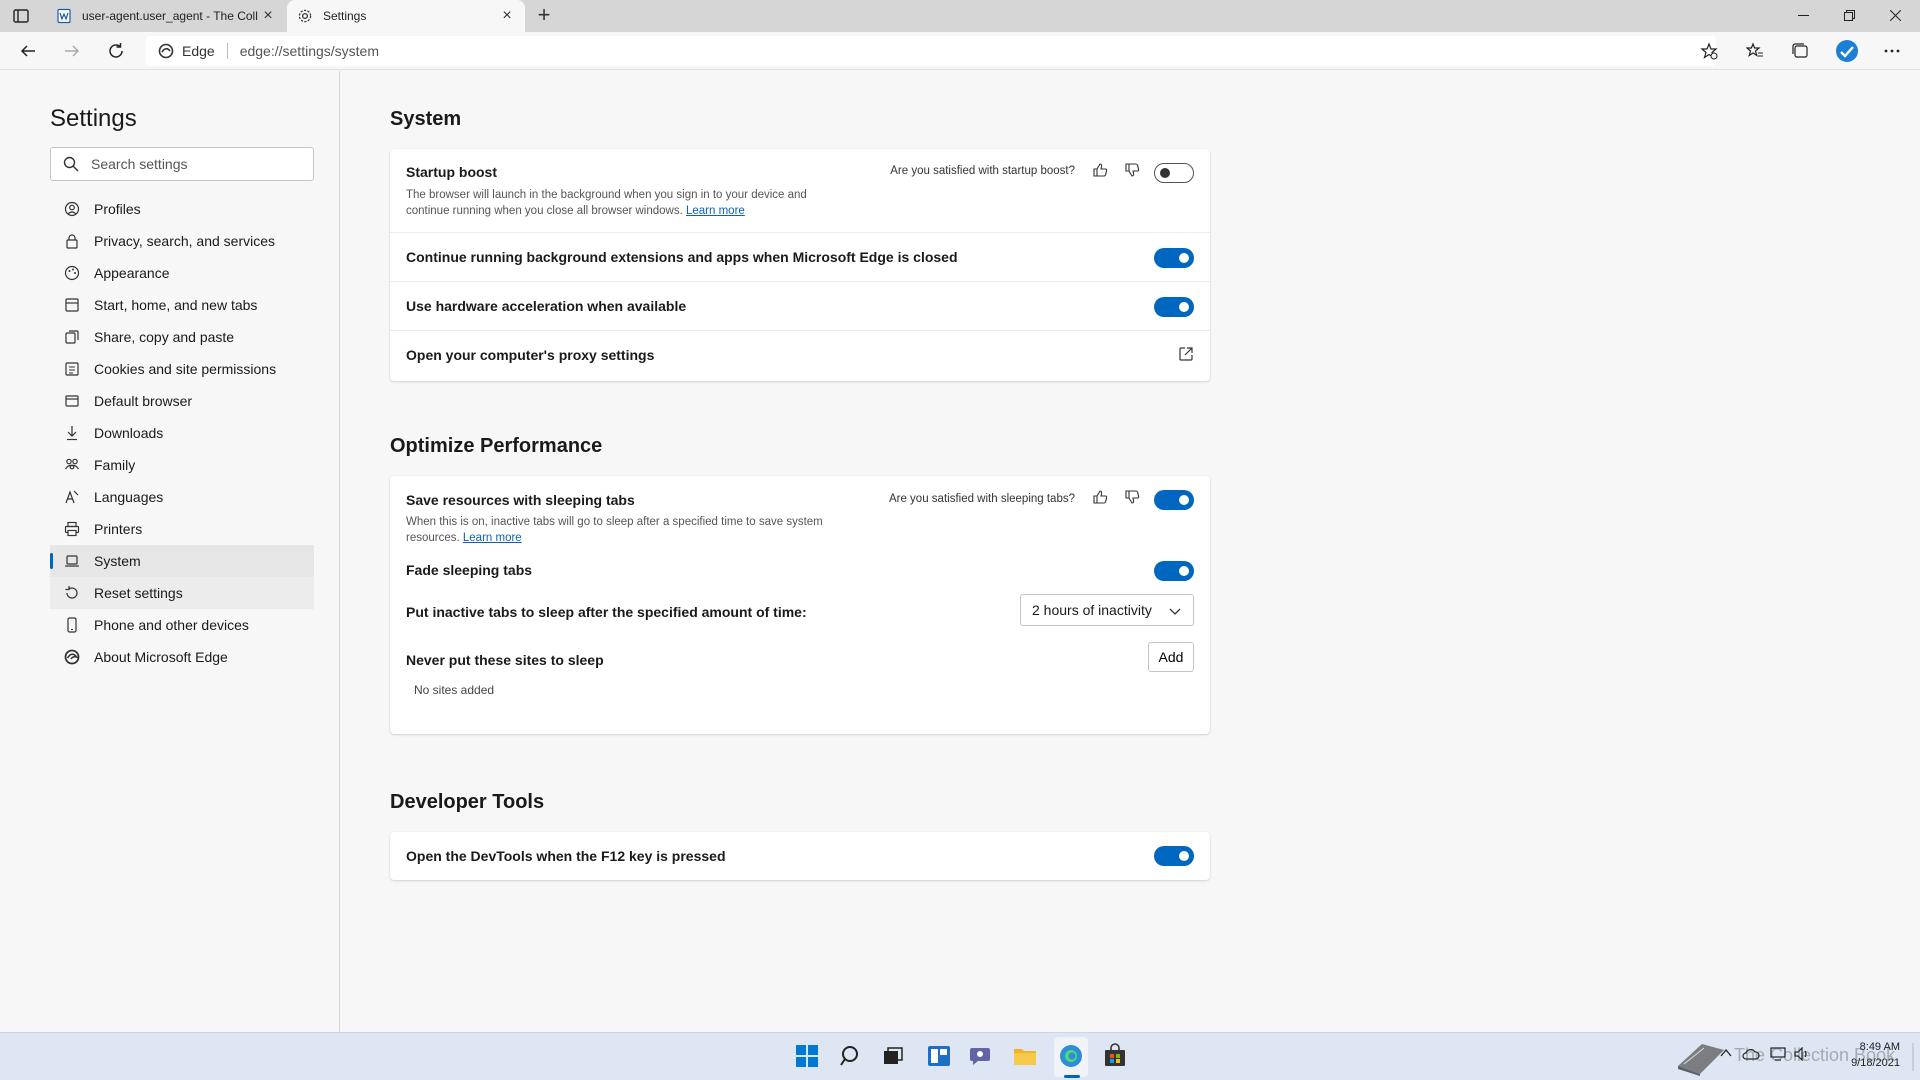 This screenshot has height=1080, width=1920. Describe the element at coordinates (467, 802) in the screenshot. I see `section-title-devtools: Developer Tools` at that location.